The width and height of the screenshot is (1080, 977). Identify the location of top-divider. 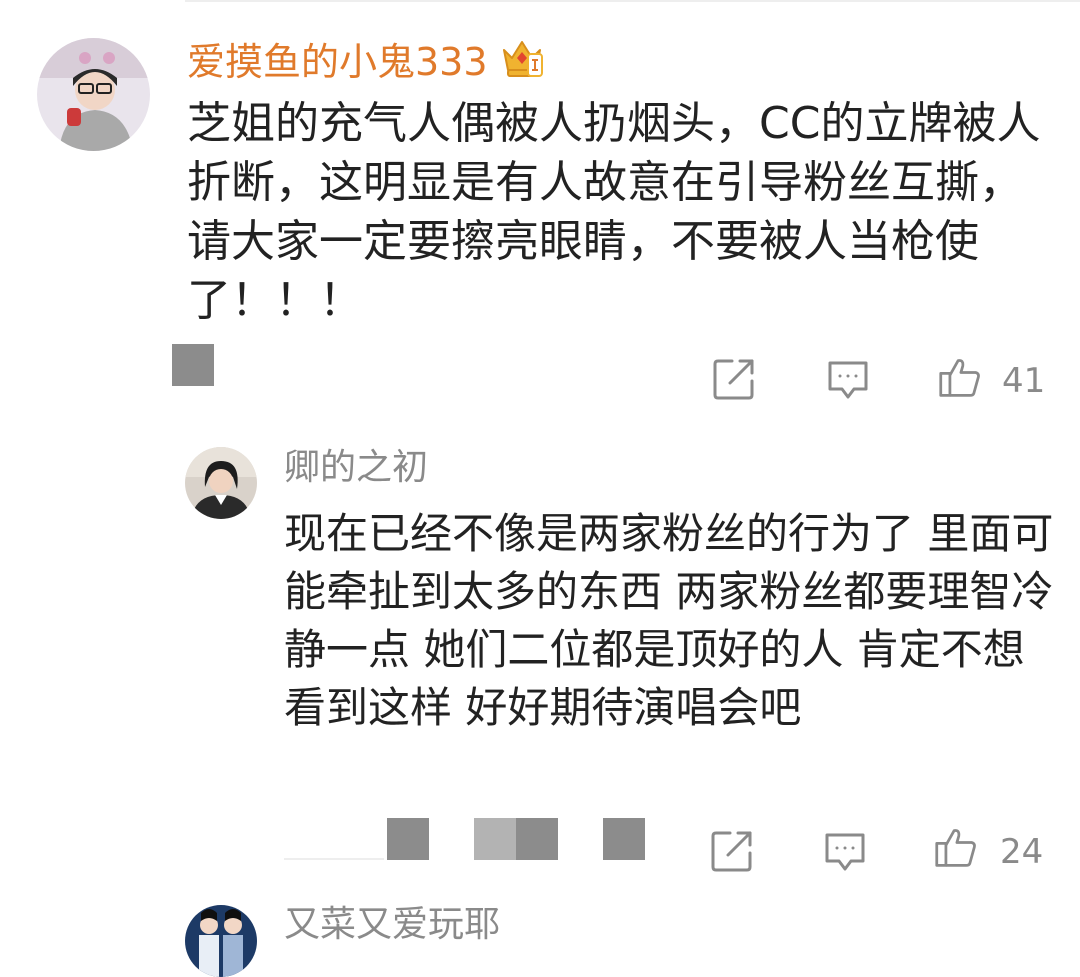
(632, 1).